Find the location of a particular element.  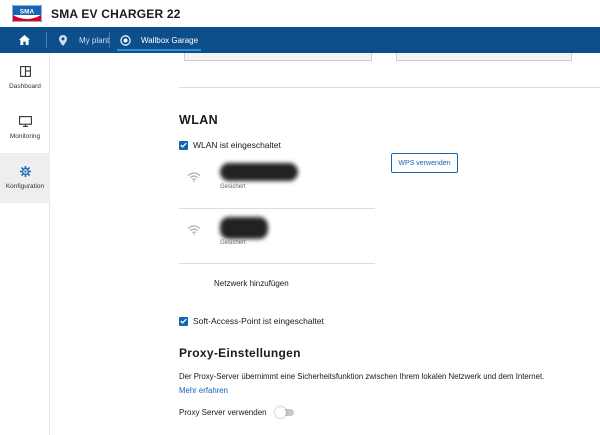

sidebar-item-label: Monitoring is located at coordinates (25, 136).